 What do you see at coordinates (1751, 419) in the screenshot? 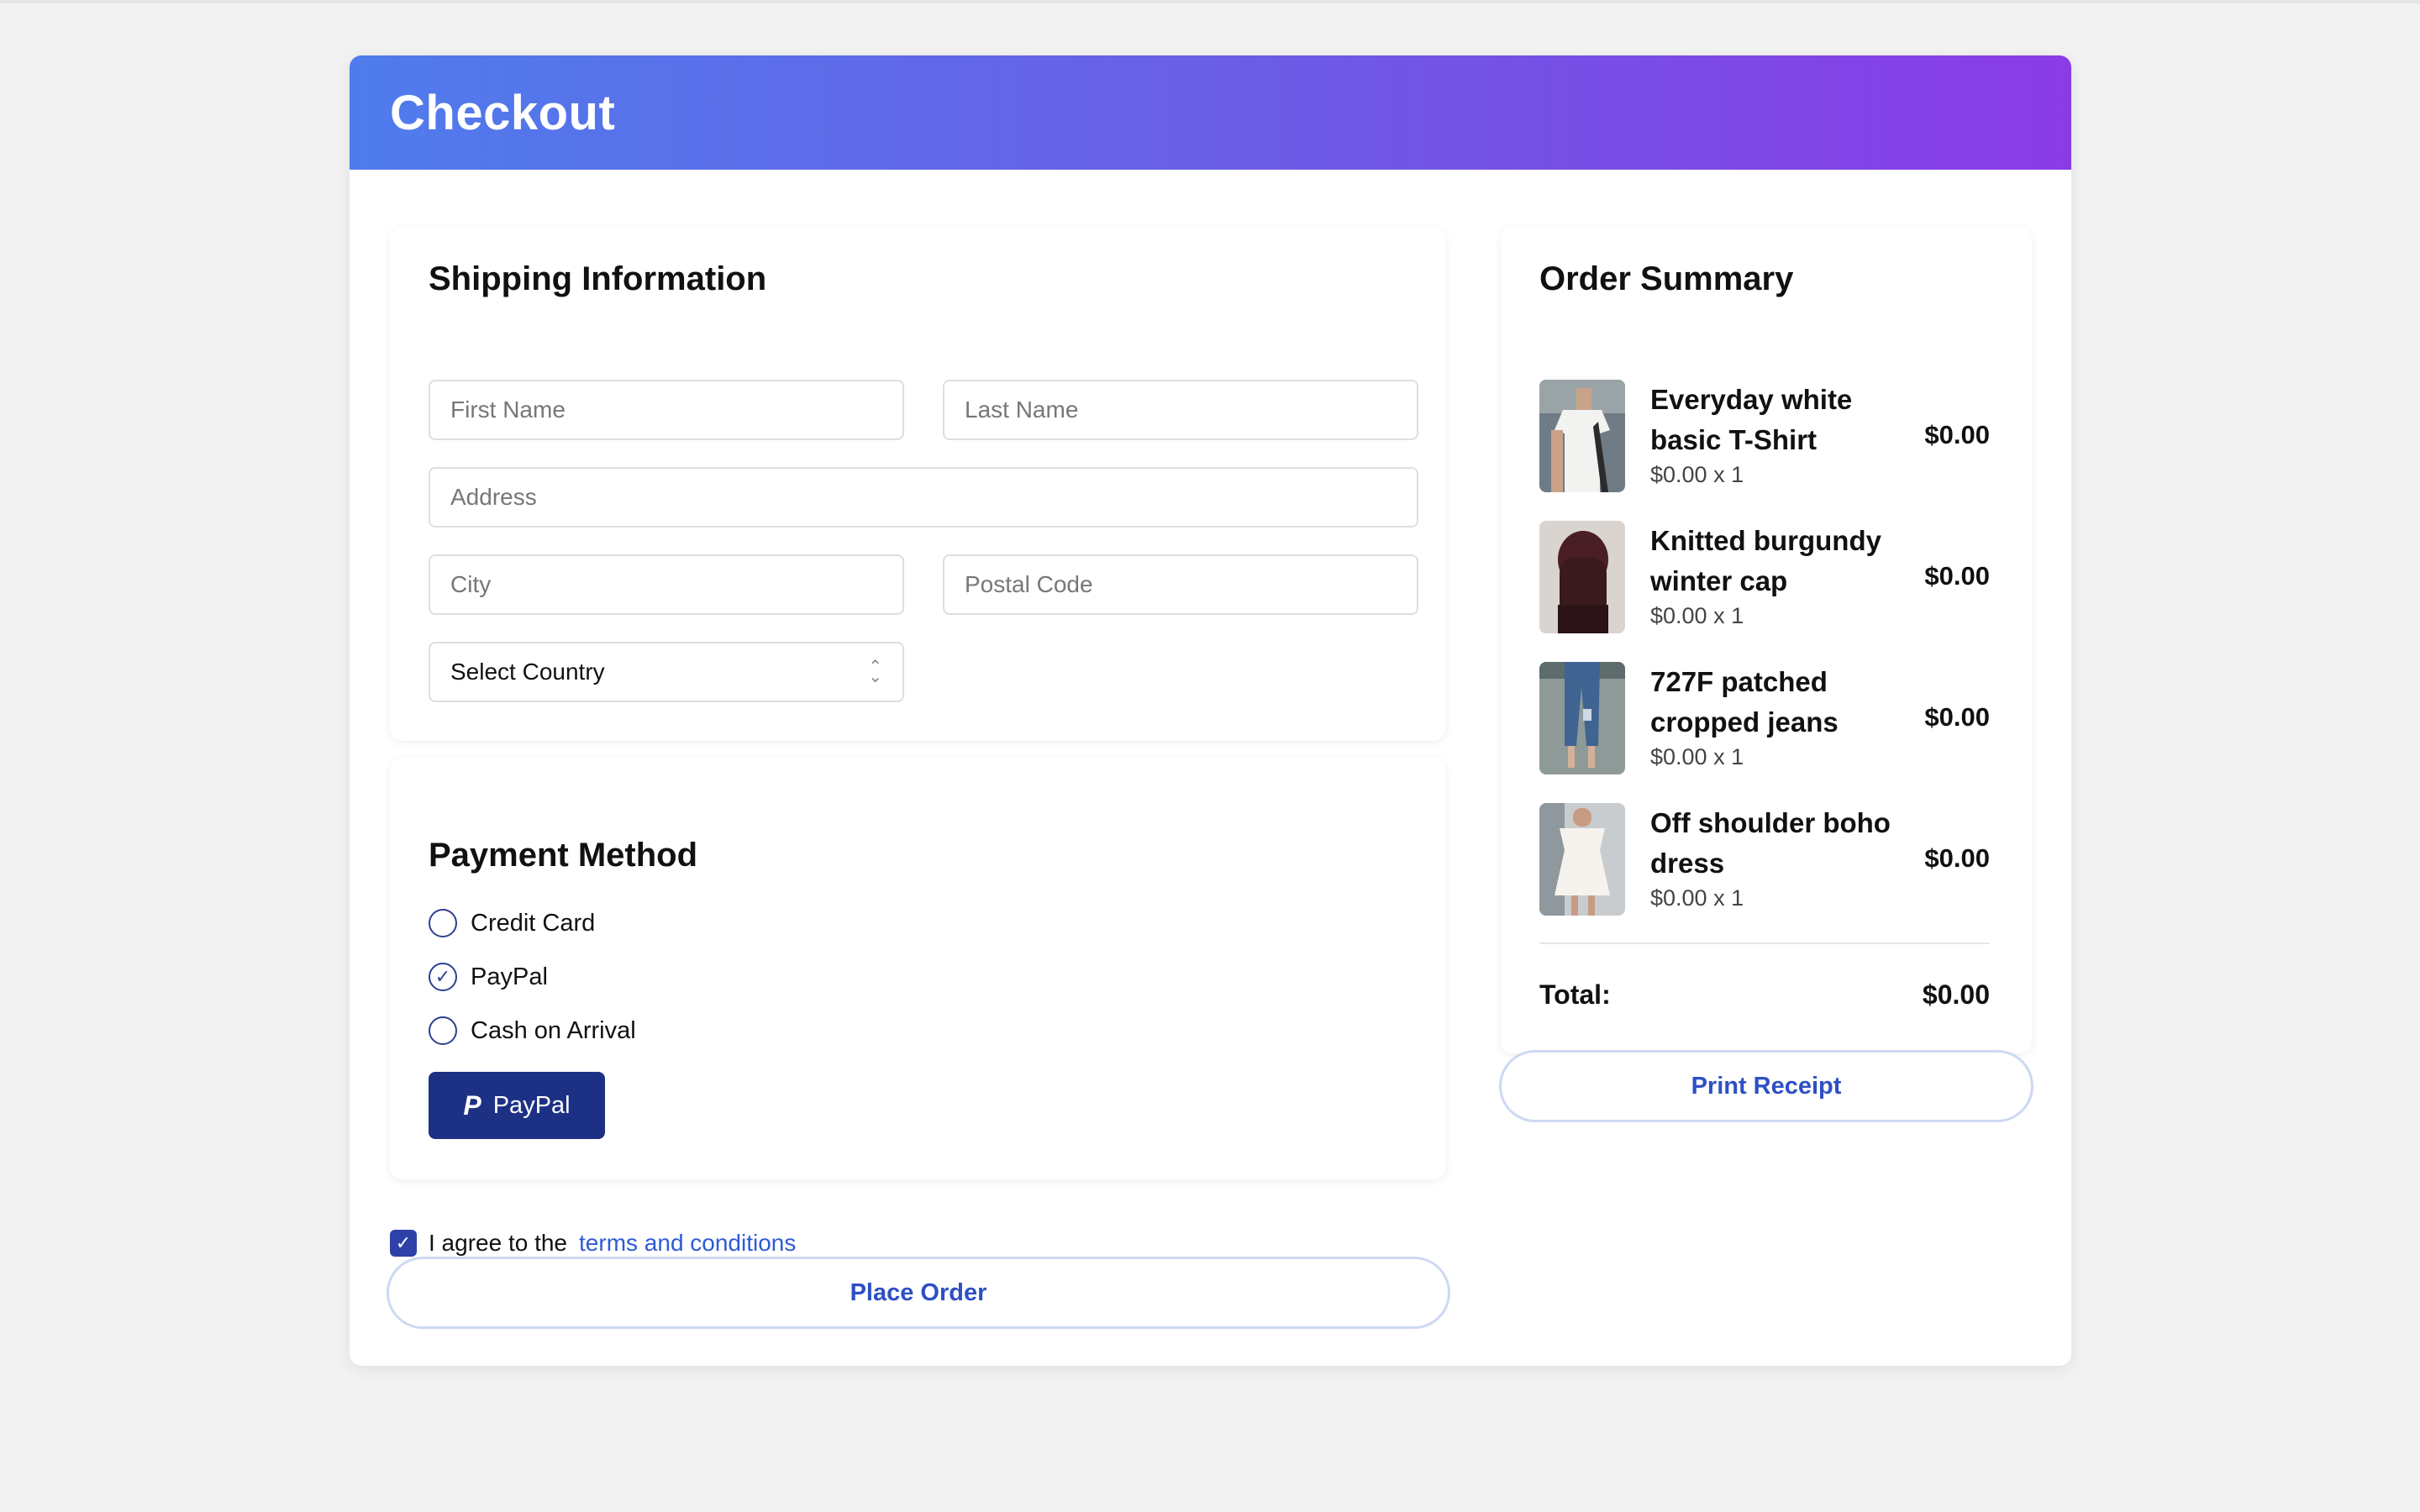
I see `item-name: Everyday white basic T-Shirt` at bounding box center [1751, 419].